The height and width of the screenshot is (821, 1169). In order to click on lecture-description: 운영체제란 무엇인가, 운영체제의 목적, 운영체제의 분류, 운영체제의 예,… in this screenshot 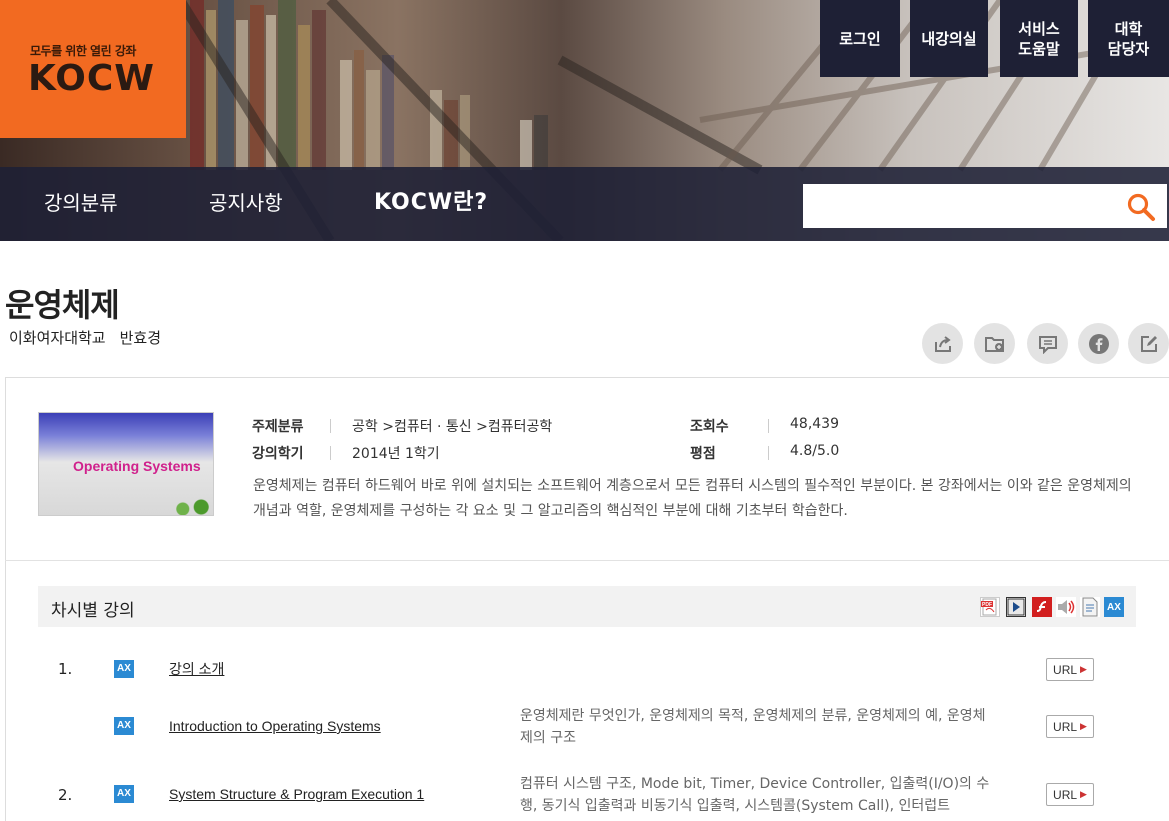, I will do `click(753, 727)`.